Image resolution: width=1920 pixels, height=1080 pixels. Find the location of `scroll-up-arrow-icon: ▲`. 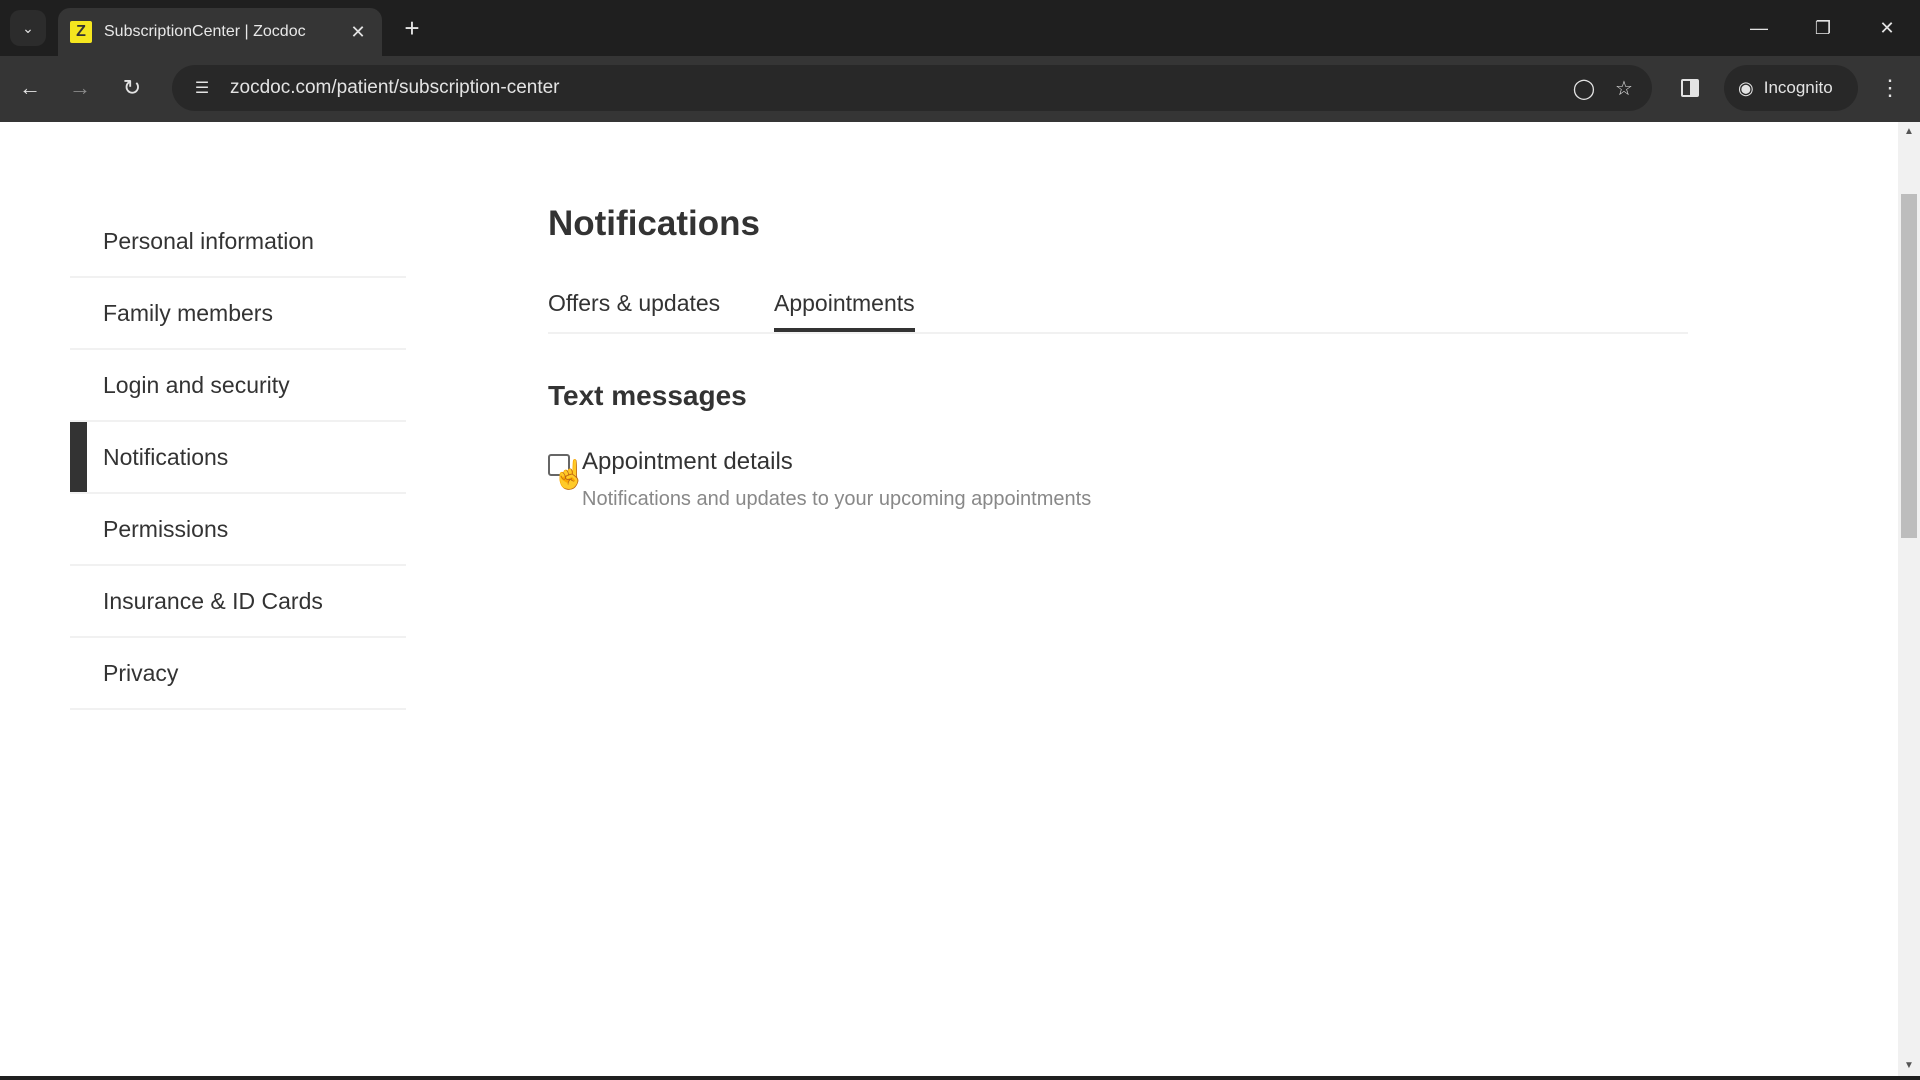

scroll-up-arrow-icon: ▲ is located at coordinates (1909, 132).